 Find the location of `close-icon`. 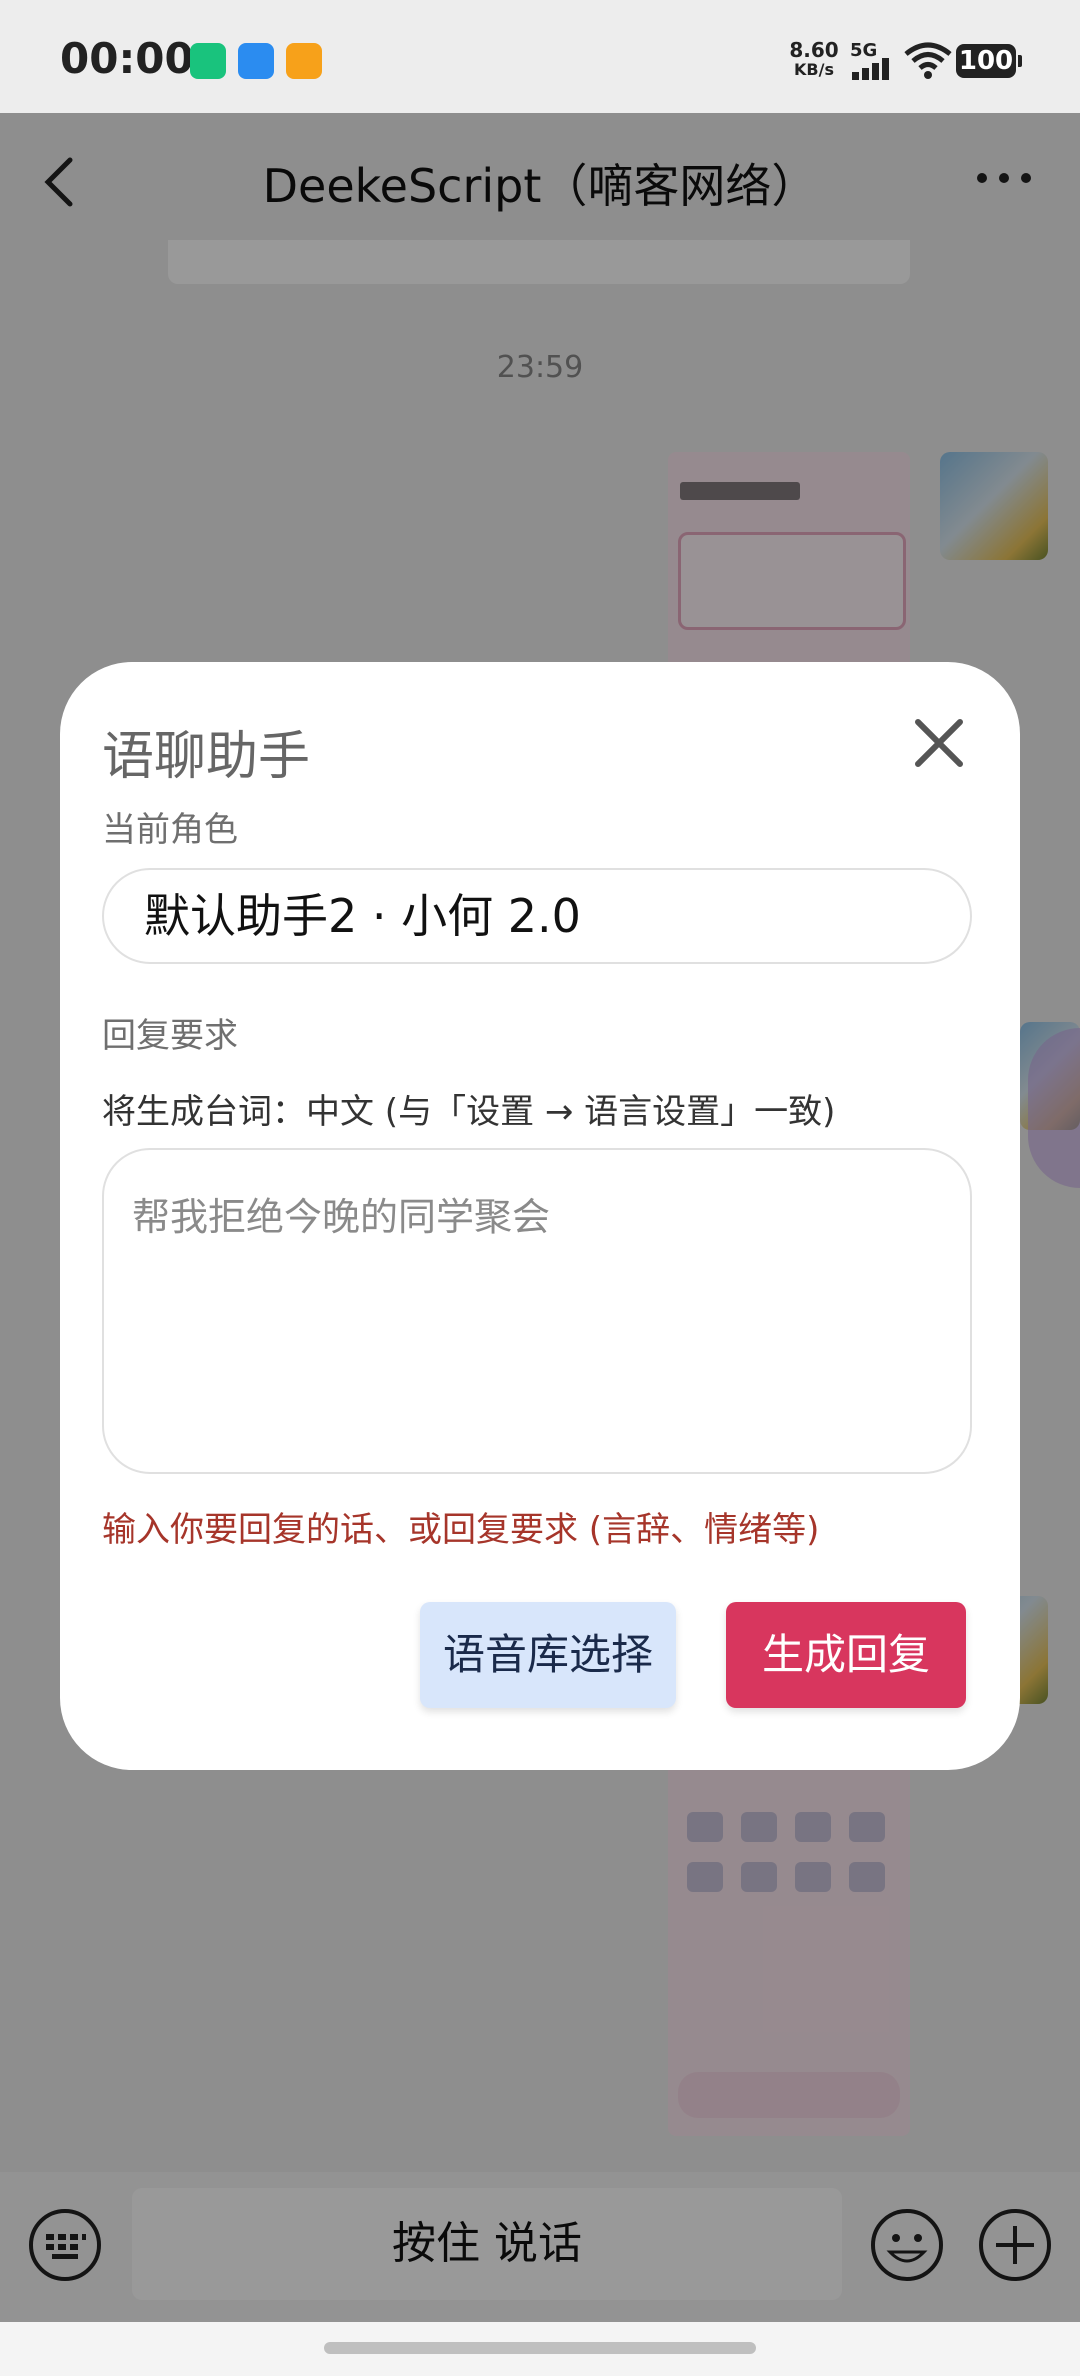

close-icon is located at coordinates (939, 743).